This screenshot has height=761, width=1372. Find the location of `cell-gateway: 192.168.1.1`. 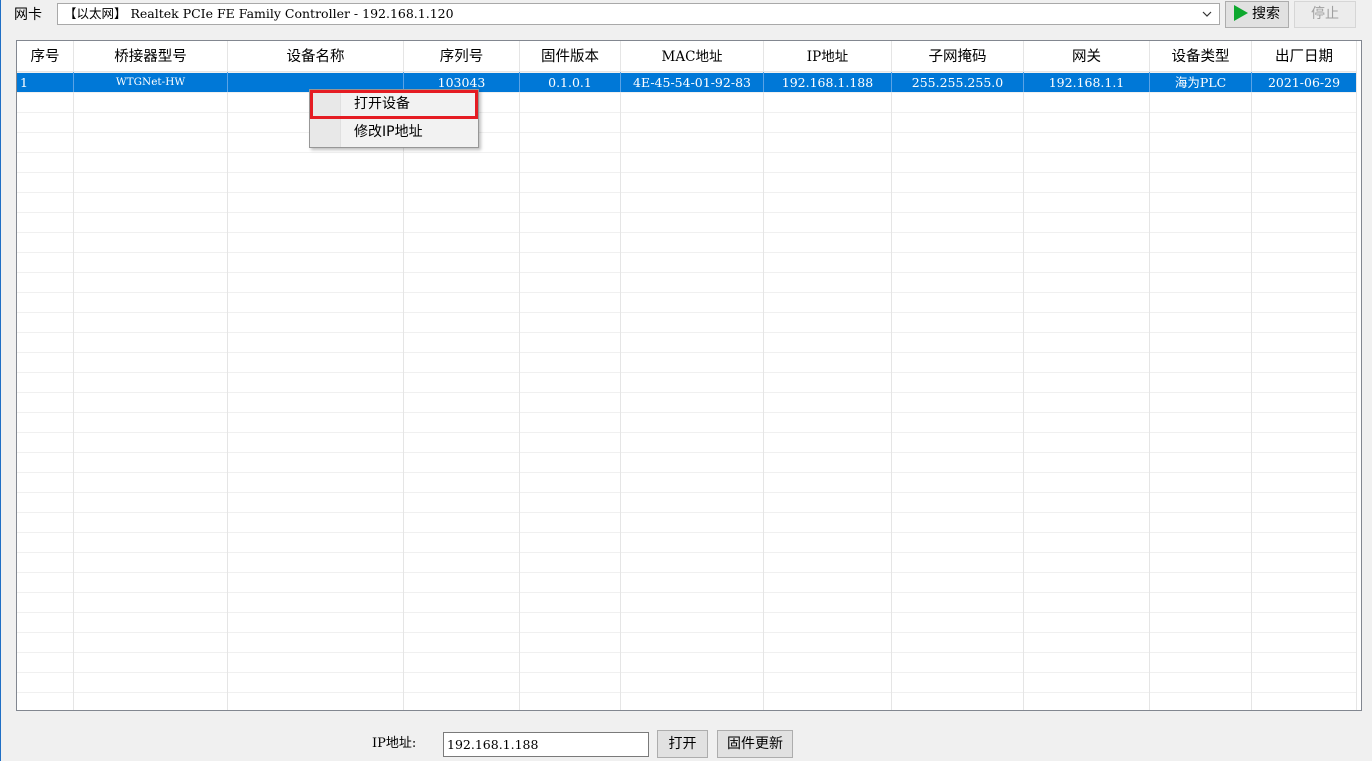

cell-gateway: 192.168.1.1 is located at coordinates (1086, 82).